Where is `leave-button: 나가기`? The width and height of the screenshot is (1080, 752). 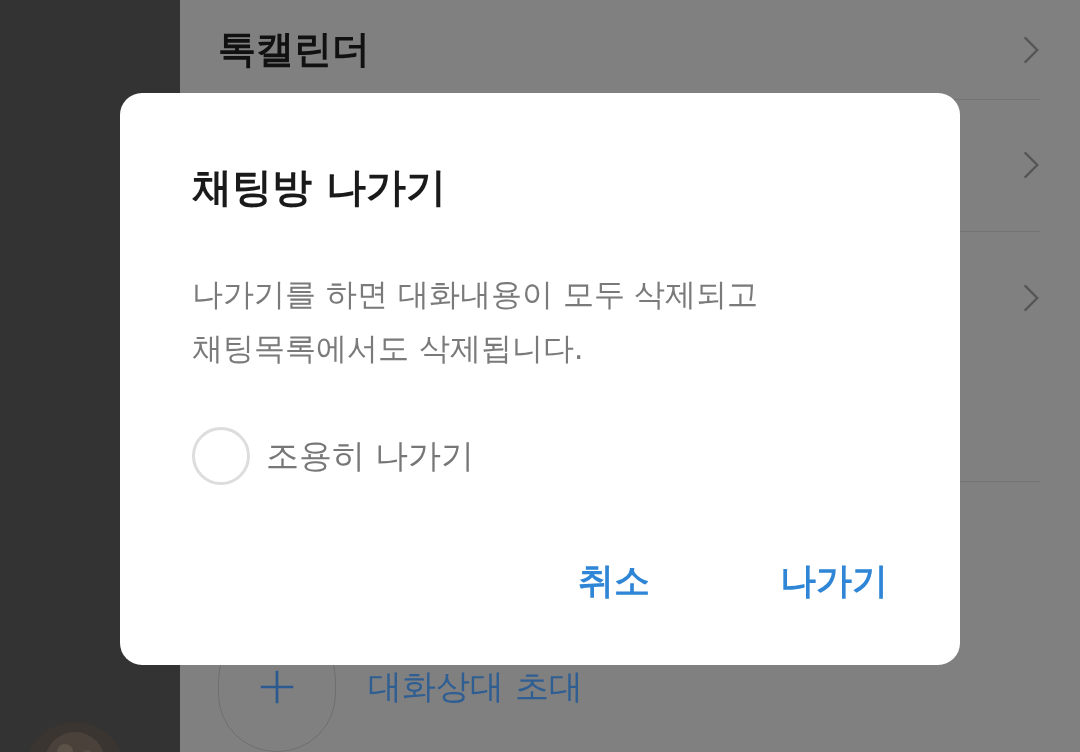
leave-button: 나가기 is located at coordinates (834, 581).